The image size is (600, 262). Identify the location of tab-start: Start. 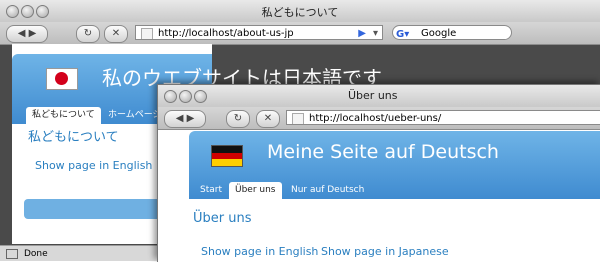
(211, 190).